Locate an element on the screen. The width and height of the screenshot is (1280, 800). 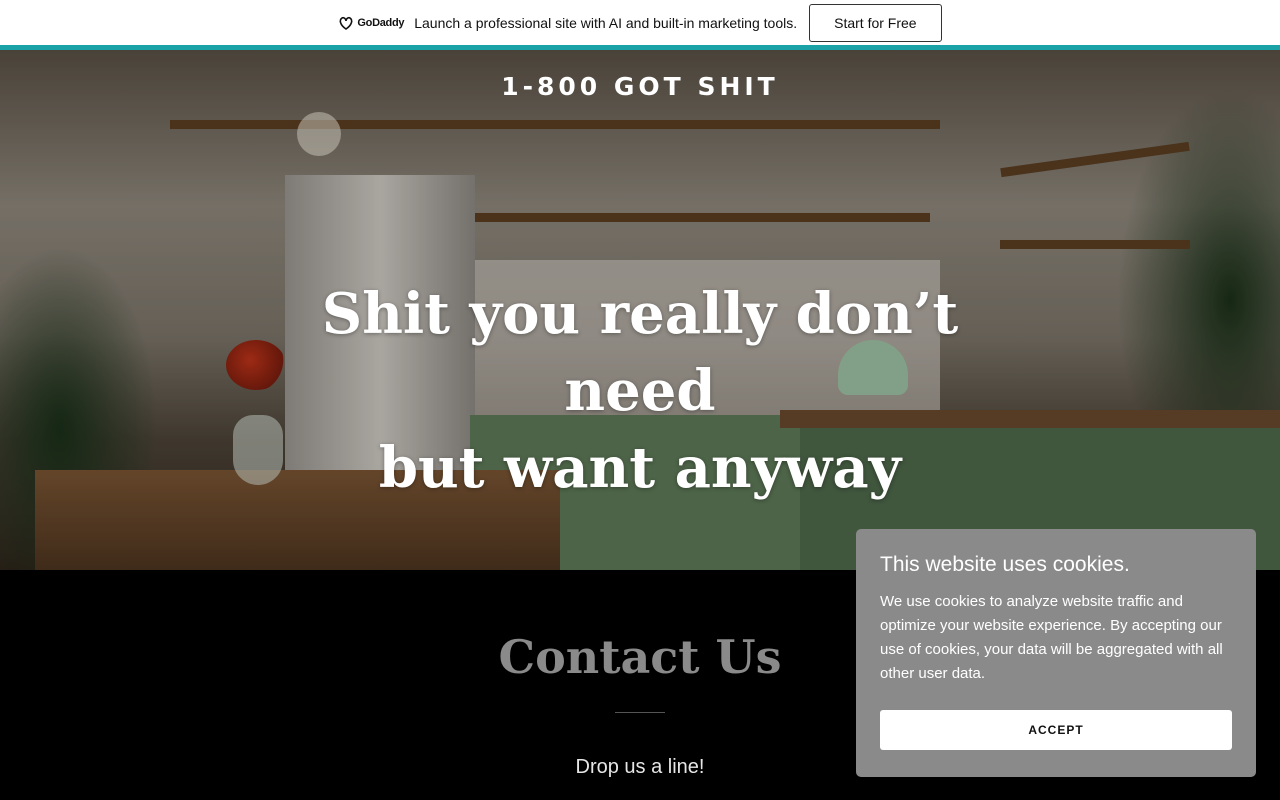
accept-cookies-button: ACCEPT is located at coordinates (1056, 730).